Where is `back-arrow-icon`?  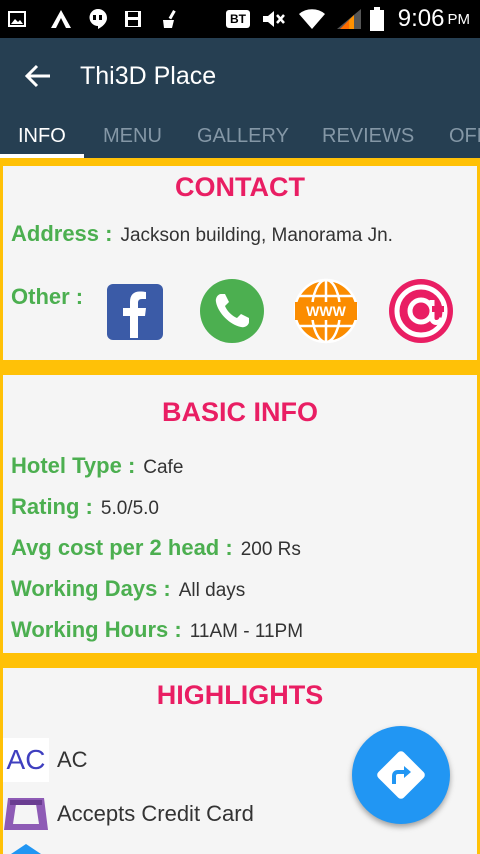 back-arrow-icon is located at coordinates (38, 76).